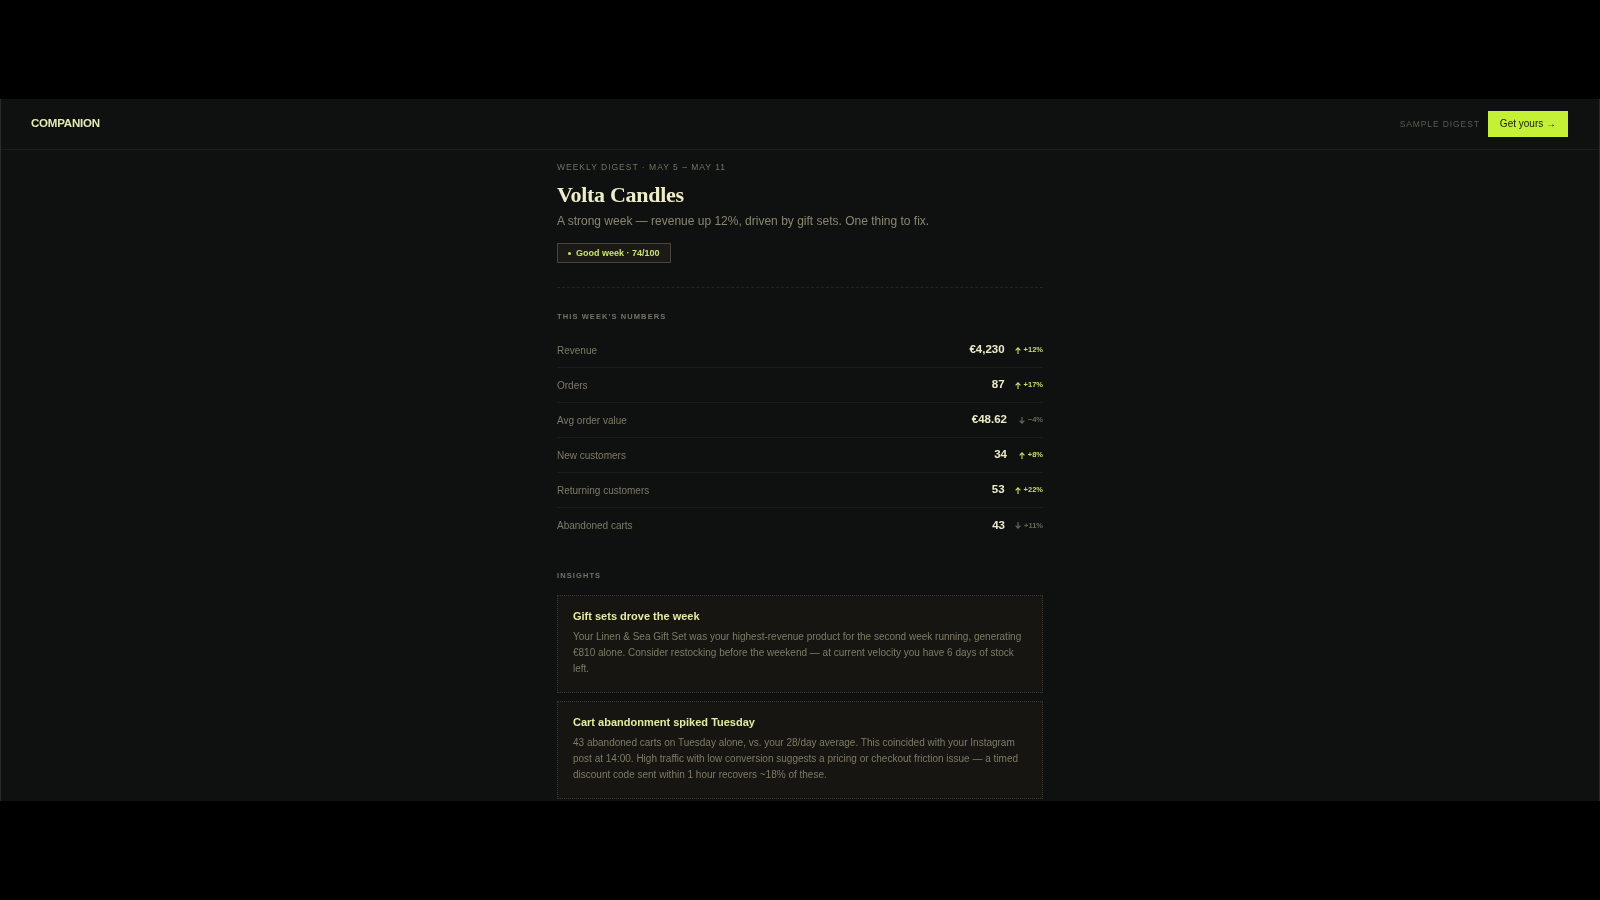 The image size is (1600, 900). What do you see at coordinates (796, 759) in the screenshot?
I see `insight-text: 43 abandoned carts on Tuesday alone, vs. your 28/day average. This coincided with your Instagram post at 14:00. High traffic with low conversion suggests a pricing or checkout friction issue — a timed discount code sent within 1 hour recovers ~18% of these.` at bounding box center [796, 759].